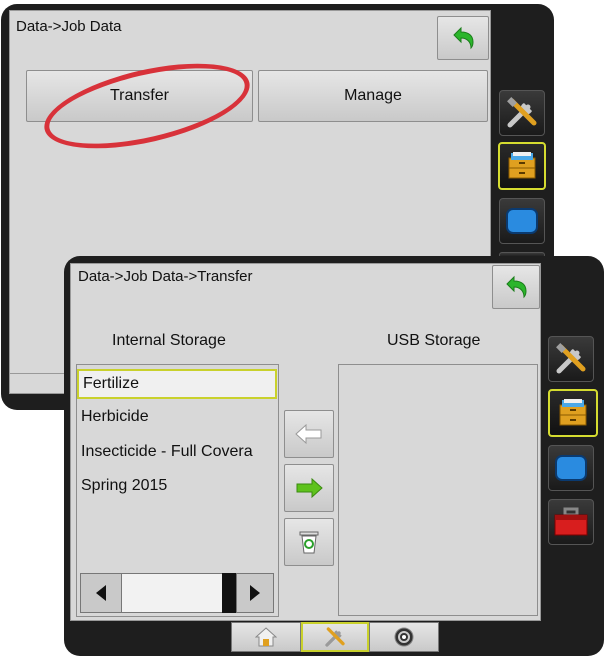 This screenshot has height=657, width=605. What do you see at coordinates (69, 26) in the screenshot?
I see `page-title: Data->Job Data` at bounding box center [69, 26].